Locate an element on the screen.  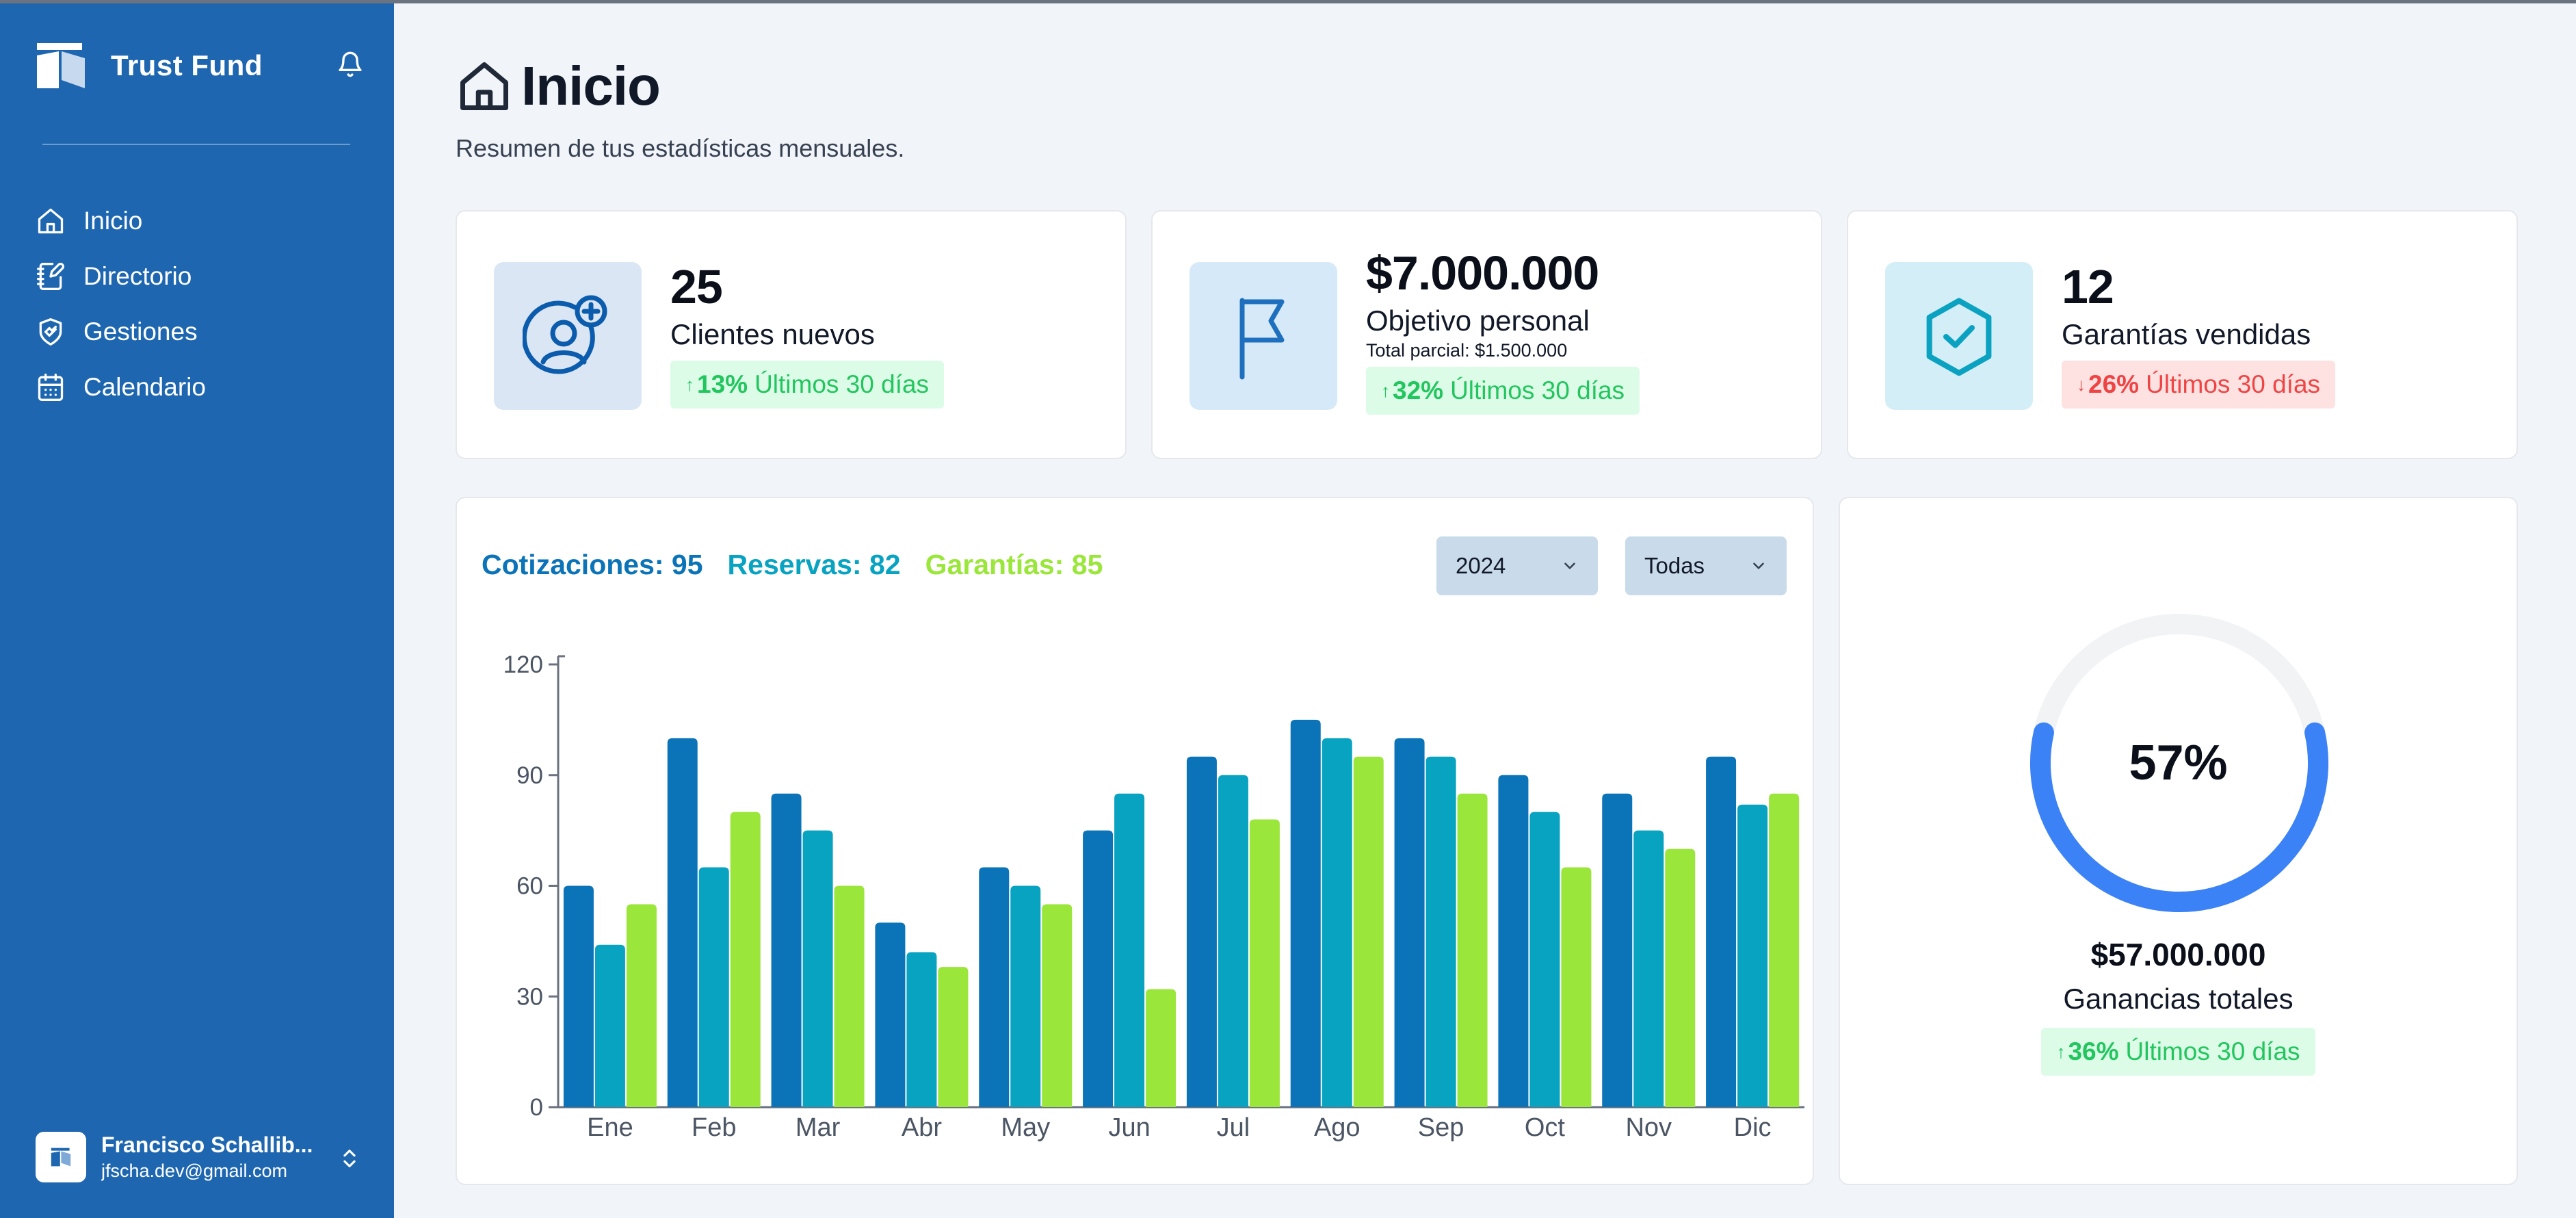
bar-garantías-nov is located at coordinates (1680, 977).